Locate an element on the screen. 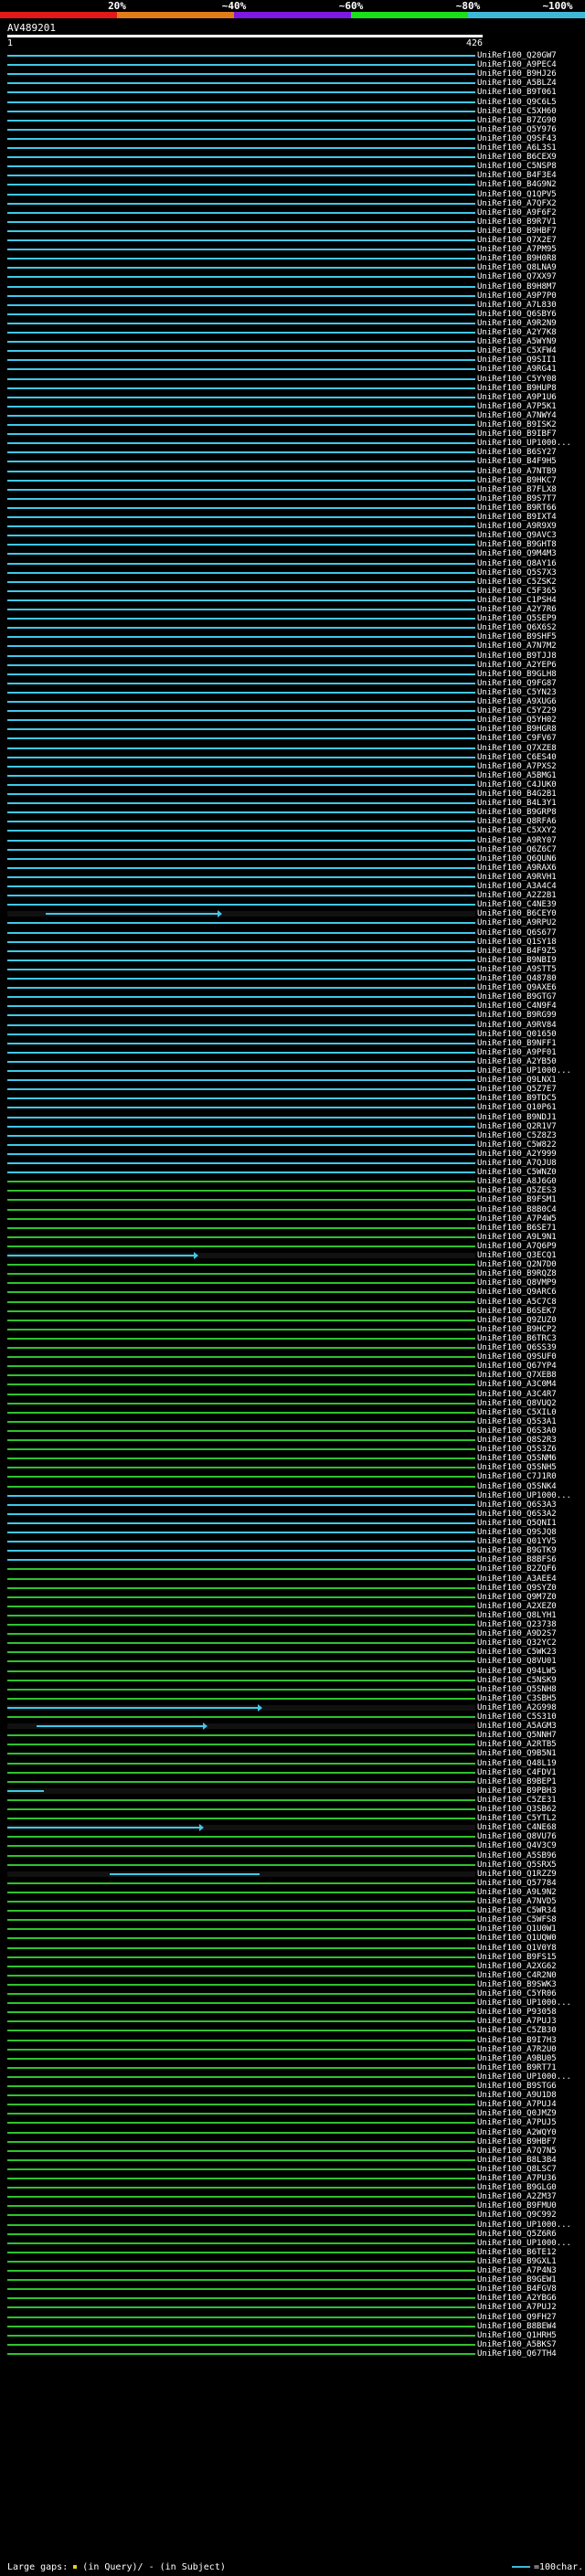 This screenshot has height=2576, width=585. hit-row: UniRef100_Q2N7D0 is located at coordinates (293, 1264).